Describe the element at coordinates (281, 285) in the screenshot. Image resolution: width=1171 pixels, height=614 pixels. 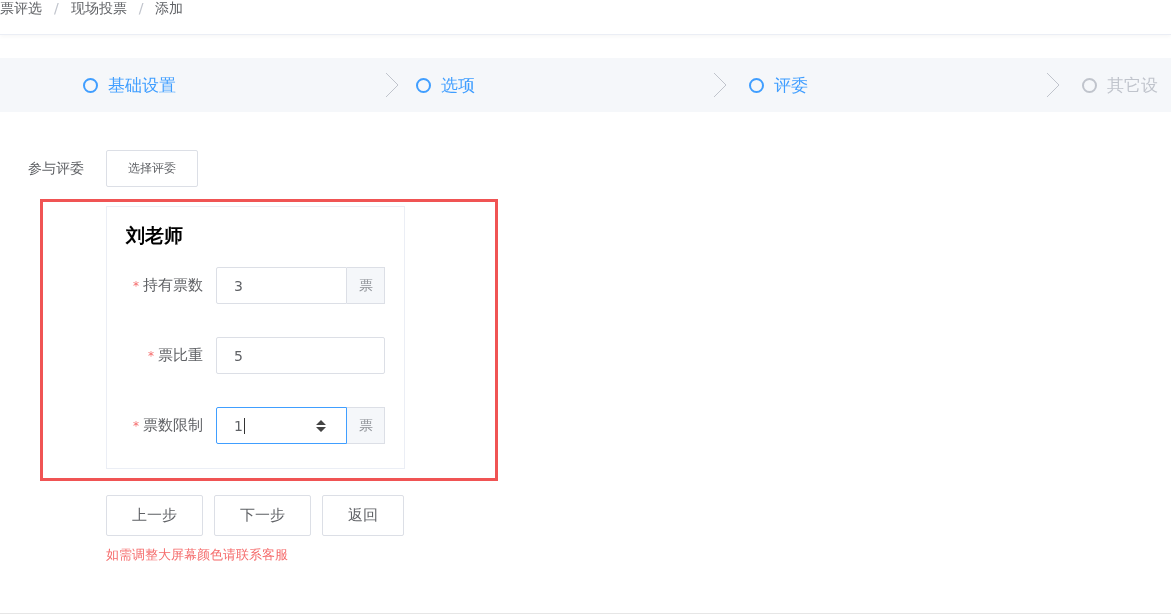
I see `number-input: 3` at that location.